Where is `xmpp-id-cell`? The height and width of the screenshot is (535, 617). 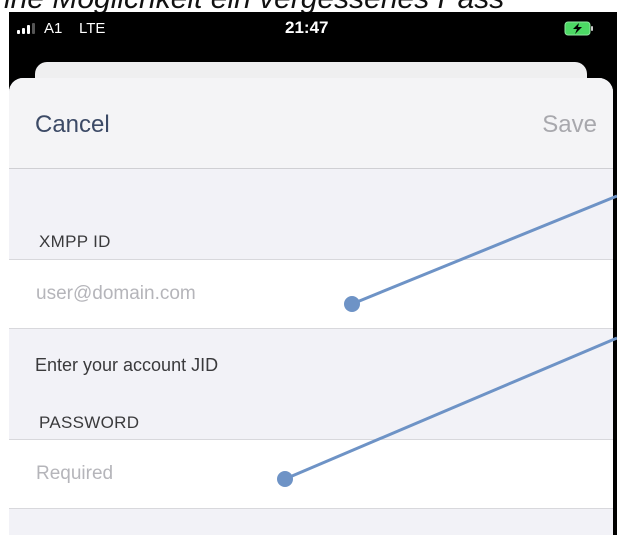
xmpp-id-cell is located at coordinates (311, 294).